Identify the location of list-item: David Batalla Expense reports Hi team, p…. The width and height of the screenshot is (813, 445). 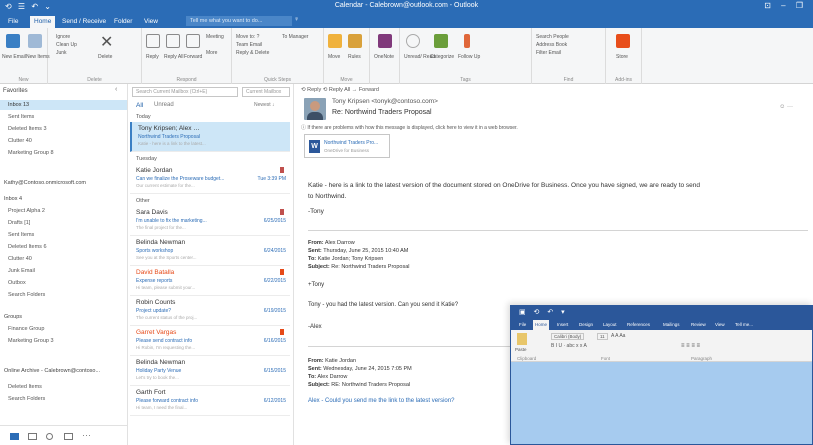
(210, 281).